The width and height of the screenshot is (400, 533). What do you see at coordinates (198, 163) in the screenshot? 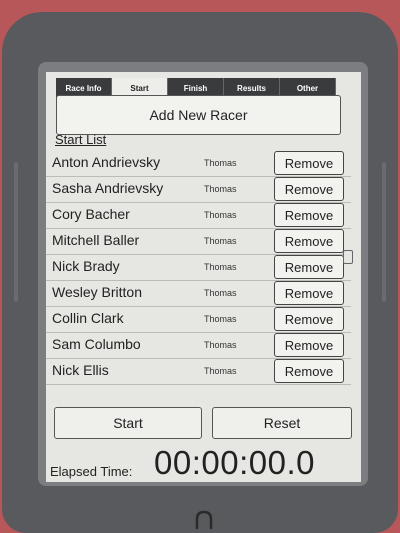
I see `list-item: Anton Andrievsky Thomas Remove` at bounding box center [198, 163].